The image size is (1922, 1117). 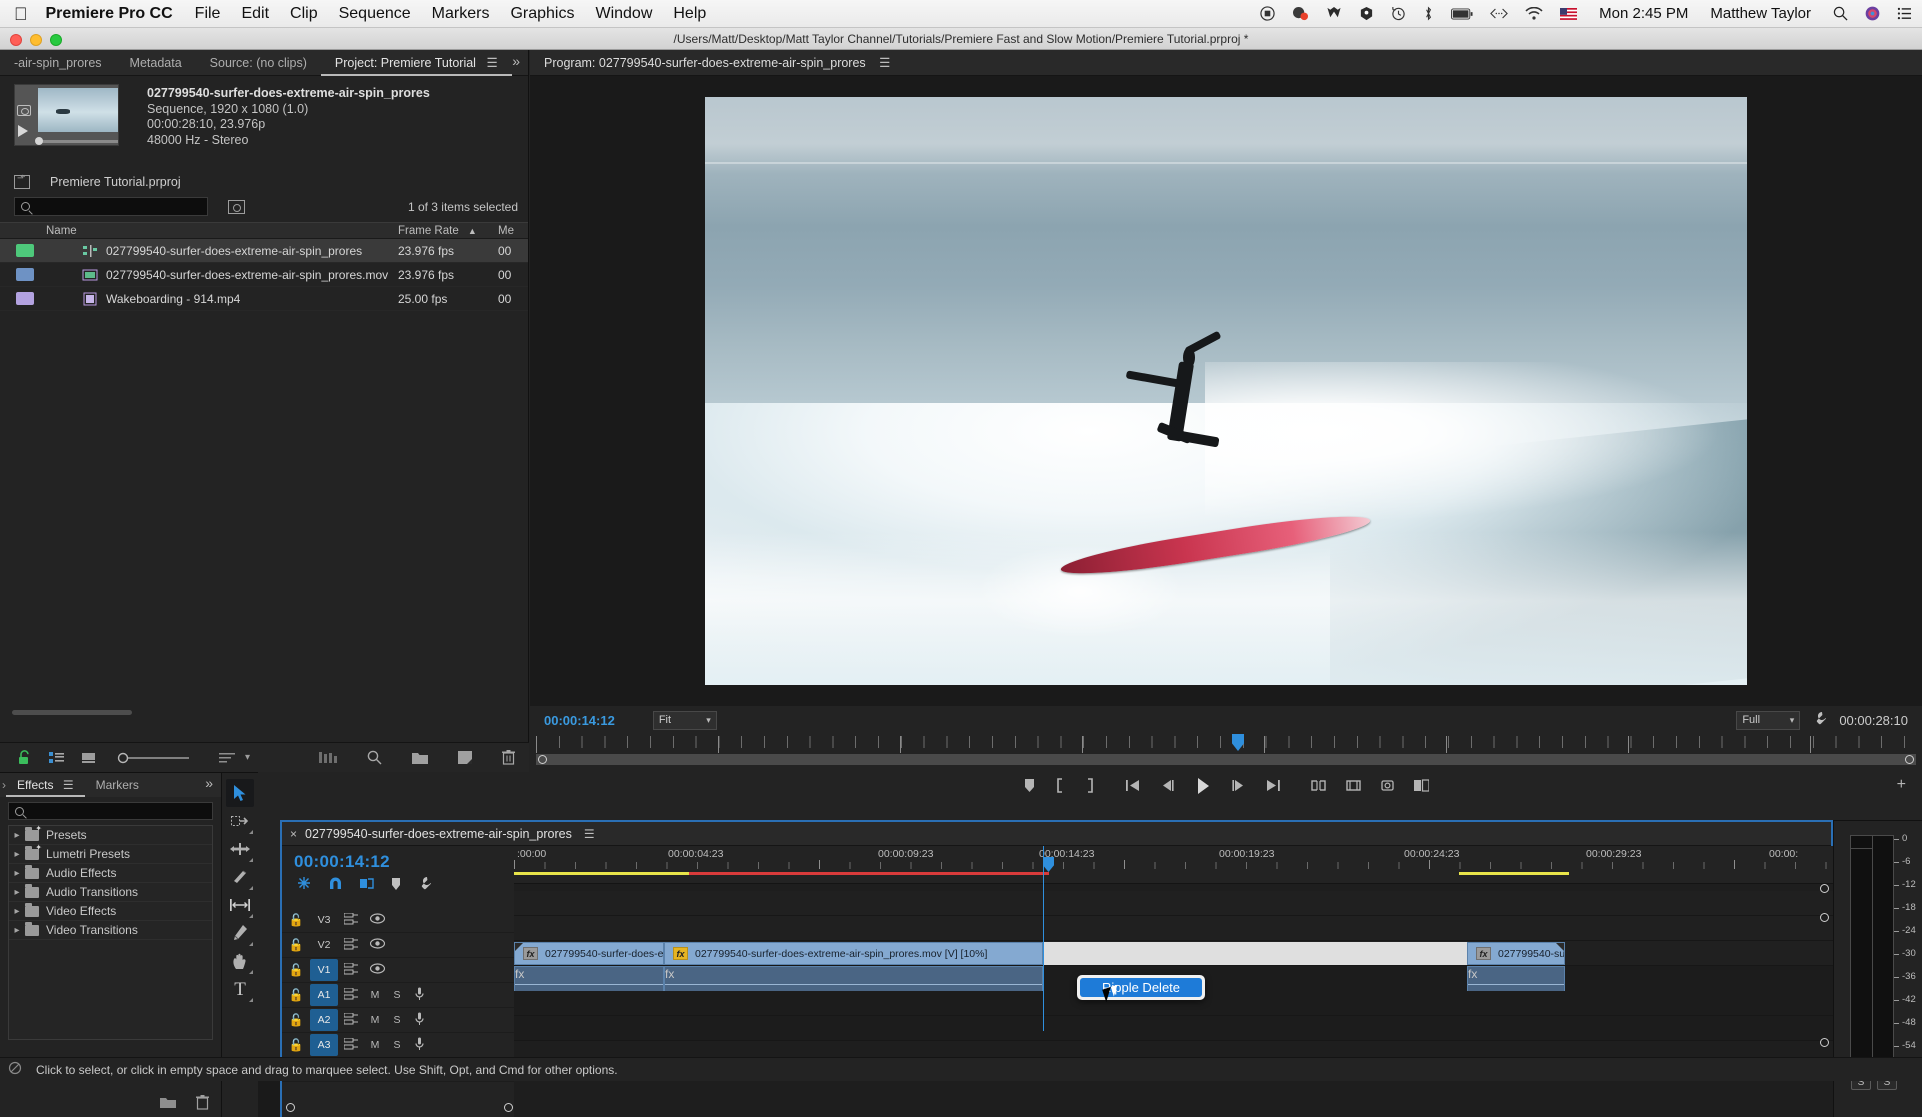 I want to click on code-brackets-icon, so click(x=1499, y=13).